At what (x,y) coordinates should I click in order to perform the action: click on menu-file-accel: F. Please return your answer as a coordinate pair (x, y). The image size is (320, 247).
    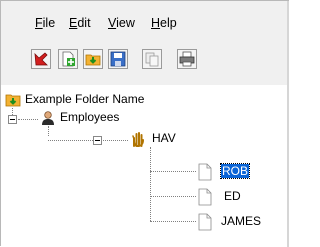
    Looking at the image, I should click on (39, 23).